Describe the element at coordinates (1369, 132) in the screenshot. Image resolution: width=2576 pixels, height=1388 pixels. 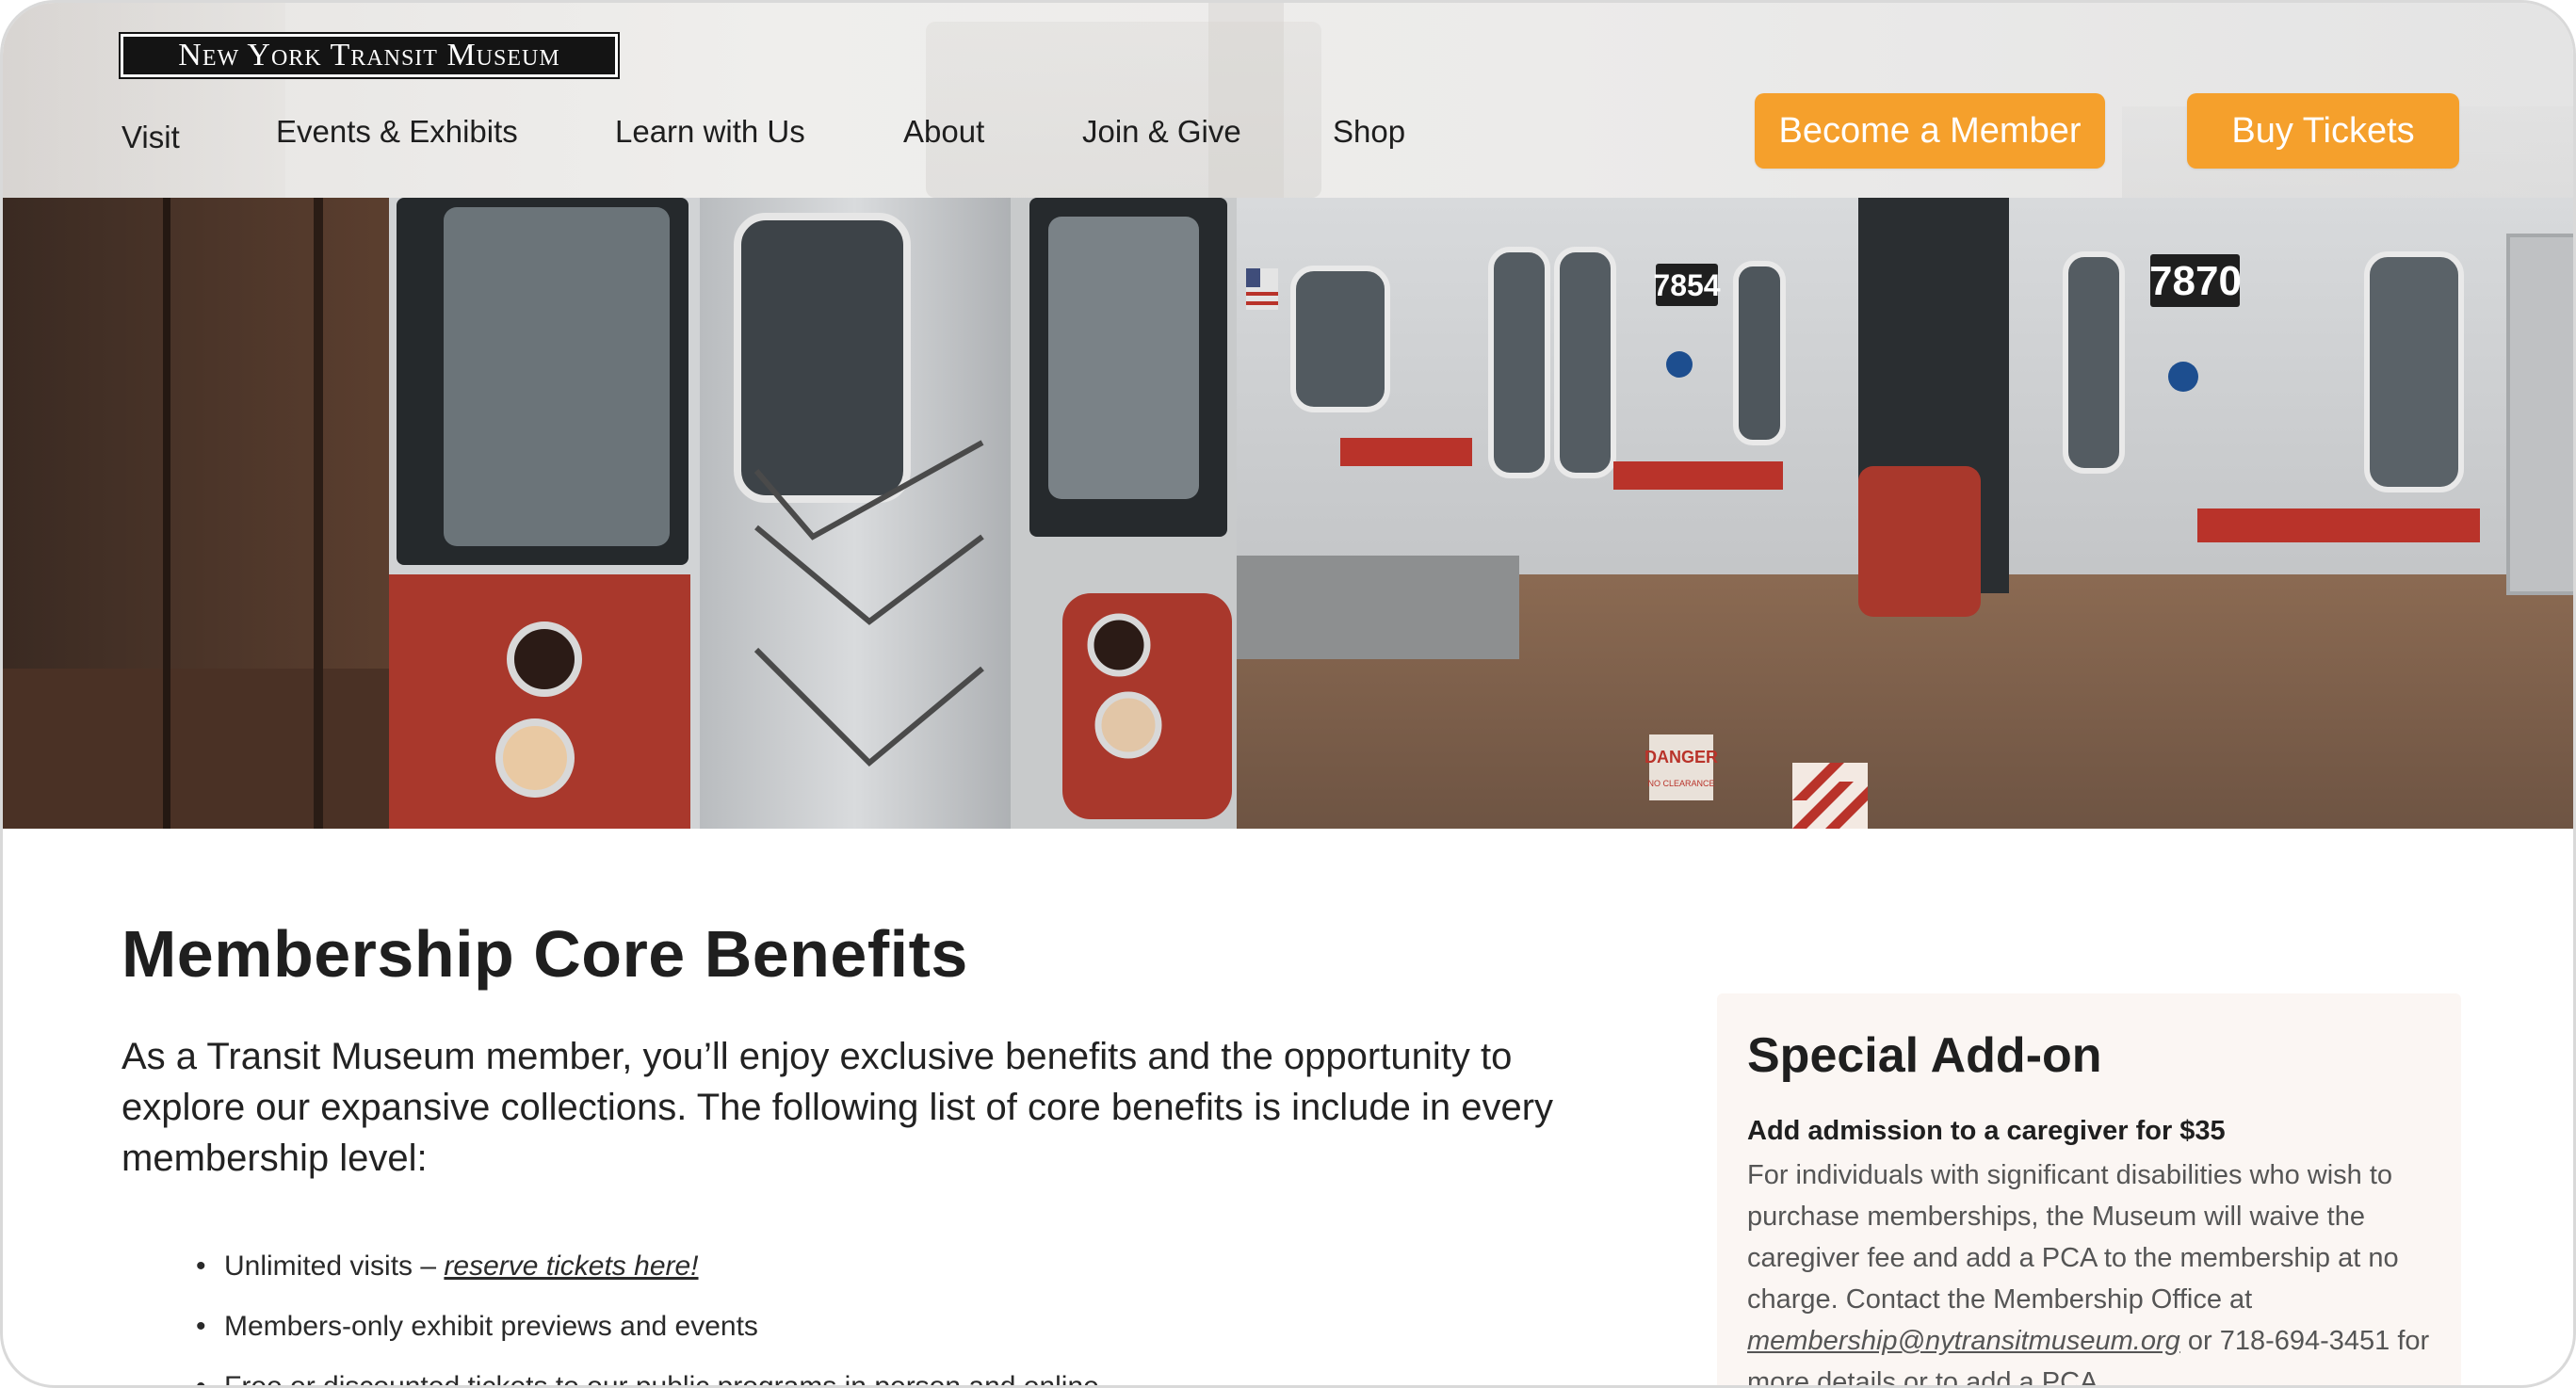
I see `nav-item-shop: Shop` at that location.